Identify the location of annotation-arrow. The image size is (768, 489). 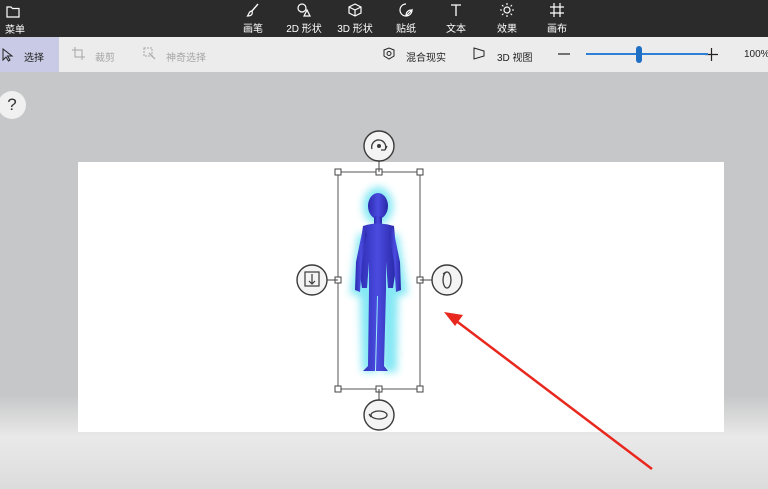
(548, 391).